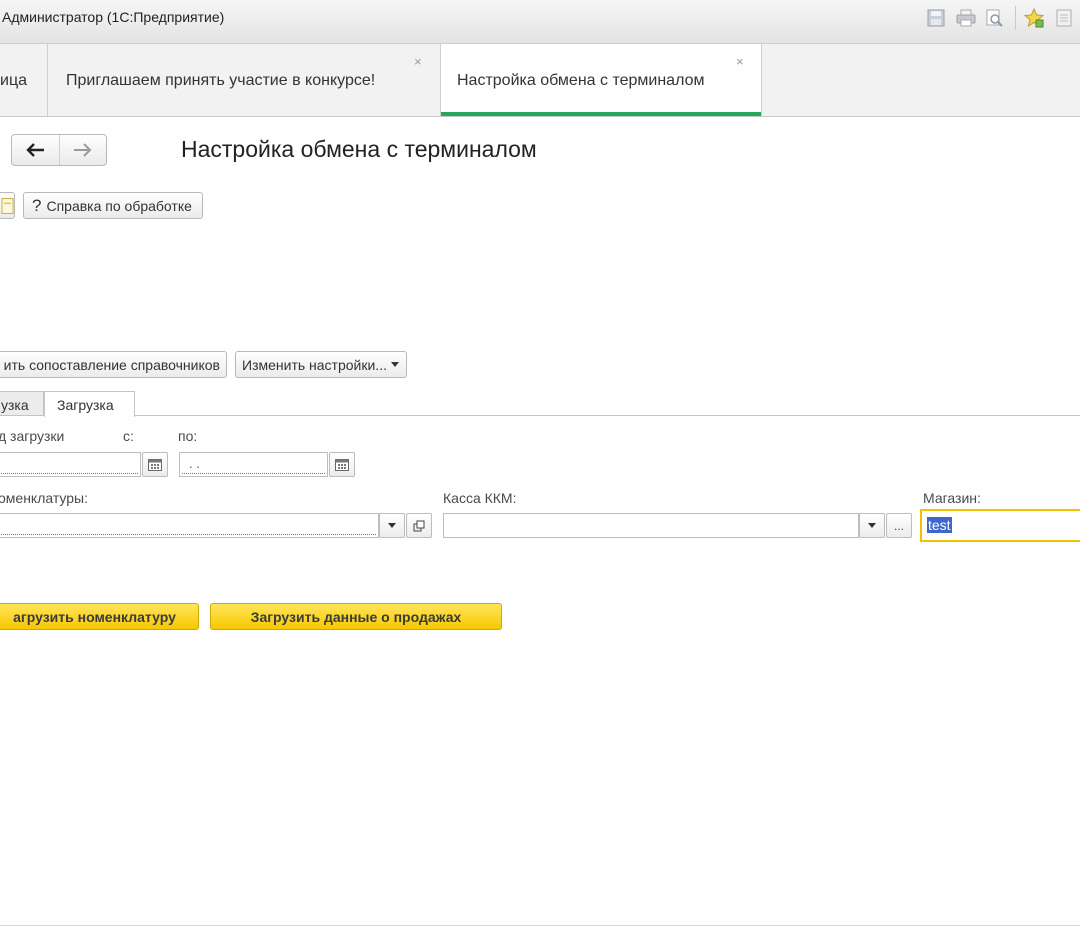 The height and width of the screenshot is (940, 1080). Describe the element at coordinates (581, 80) in the screenshot. I see `tab-label: Настройка обмена с терминалом` at that location.